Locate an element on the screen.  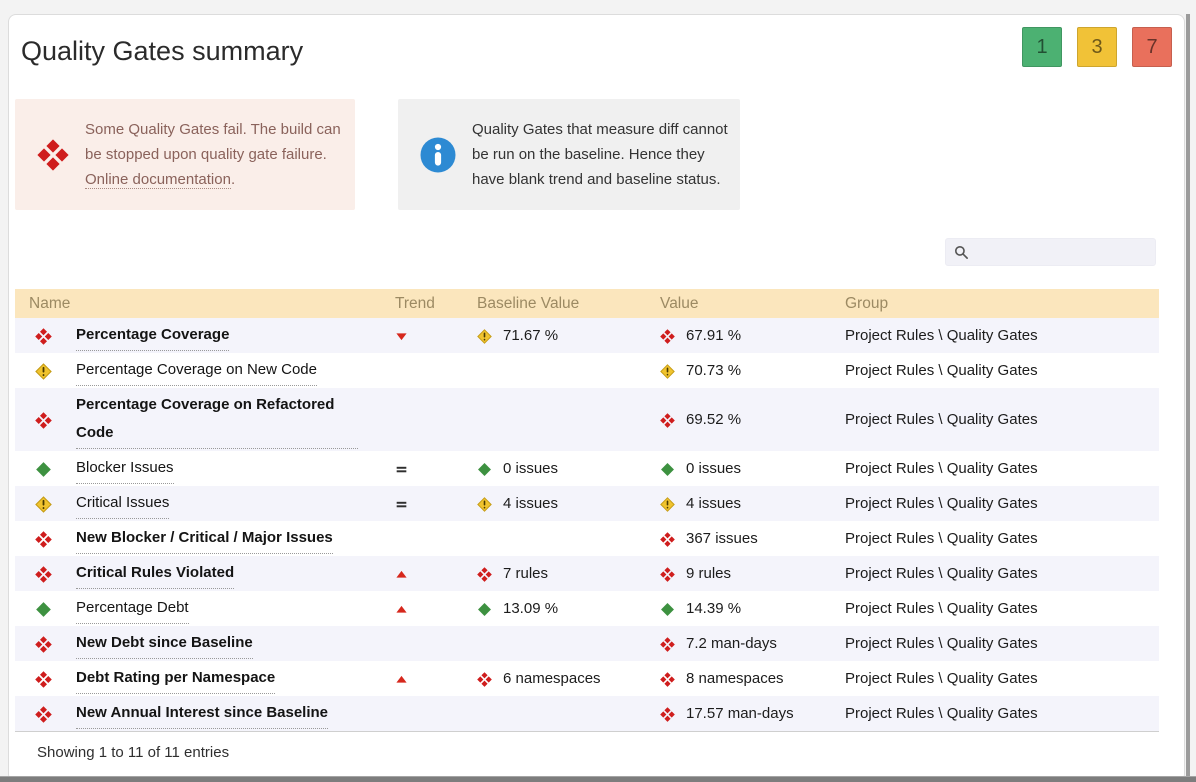
metric-name-link: New Blocker / Critical / Major Issues is located at coordinates (204, 539).